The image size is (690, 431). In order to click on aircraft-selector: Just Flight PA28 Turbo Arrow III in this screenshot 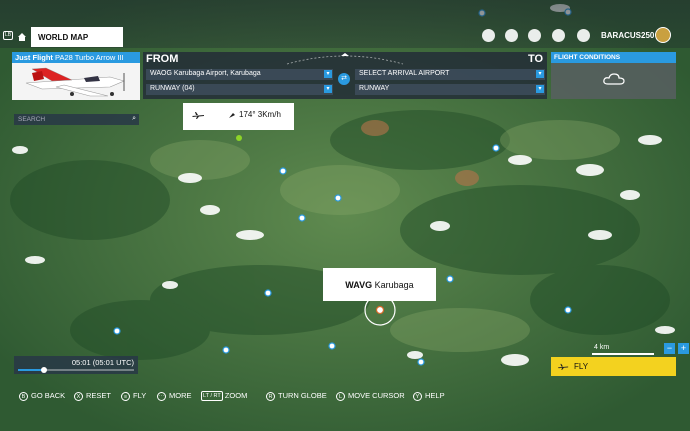, I will do `click(76, 76)`.